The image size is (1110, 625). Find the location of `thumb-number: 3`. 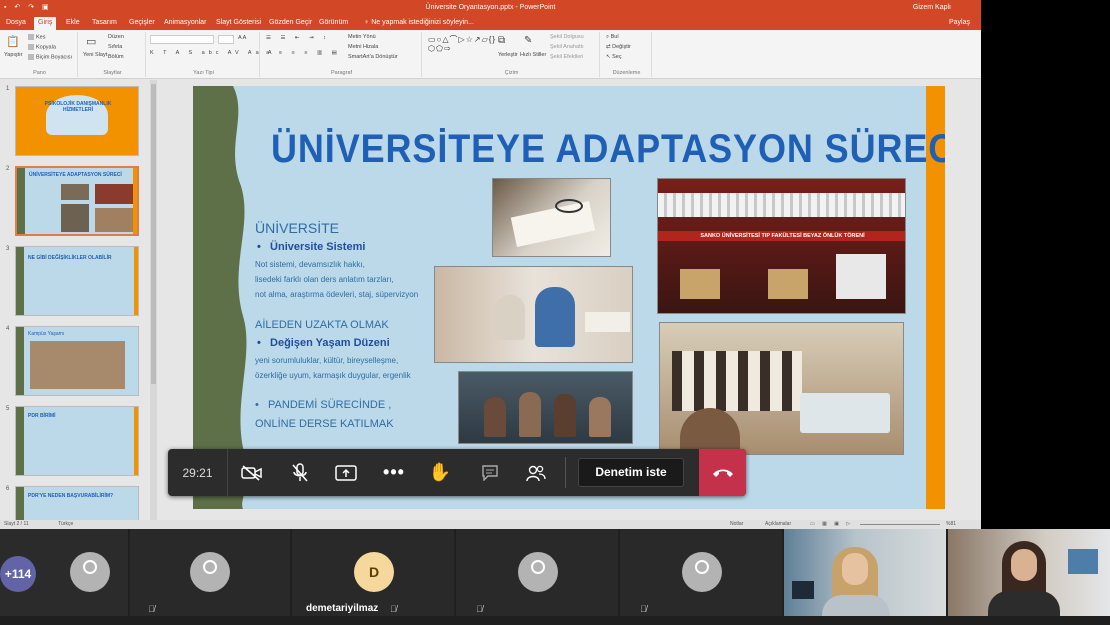

thumb-number: 3 is located at coordinates (8, 249).